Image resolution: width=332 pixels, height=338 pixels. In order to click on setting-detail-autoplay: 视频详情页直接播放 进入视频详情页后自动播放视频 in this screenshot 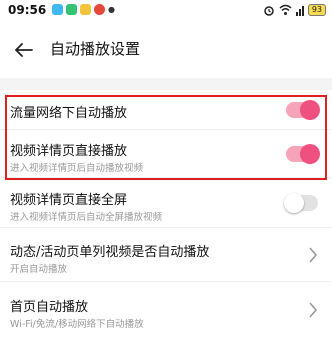, I will do `click(166, 154)`.